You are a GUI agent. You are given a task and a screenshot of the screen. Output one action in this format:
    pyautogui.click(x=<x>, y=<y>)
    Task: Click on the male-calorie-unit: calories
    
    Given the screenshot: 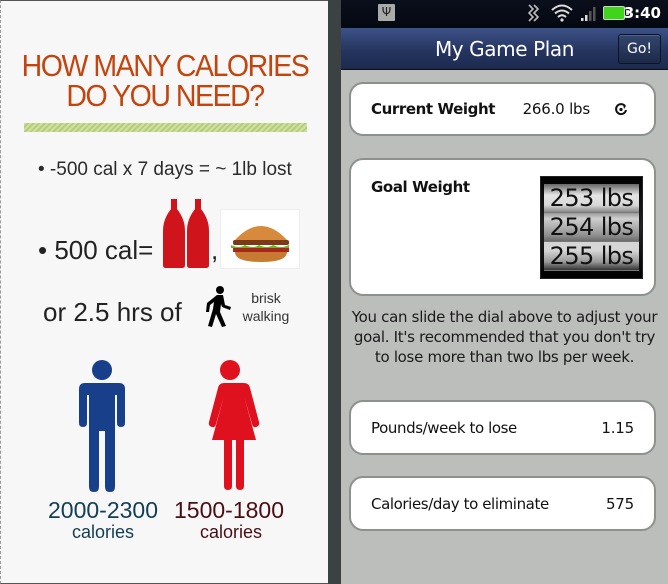 What is the action you would take?
    pyautogui.click(x=103, y=532)
    